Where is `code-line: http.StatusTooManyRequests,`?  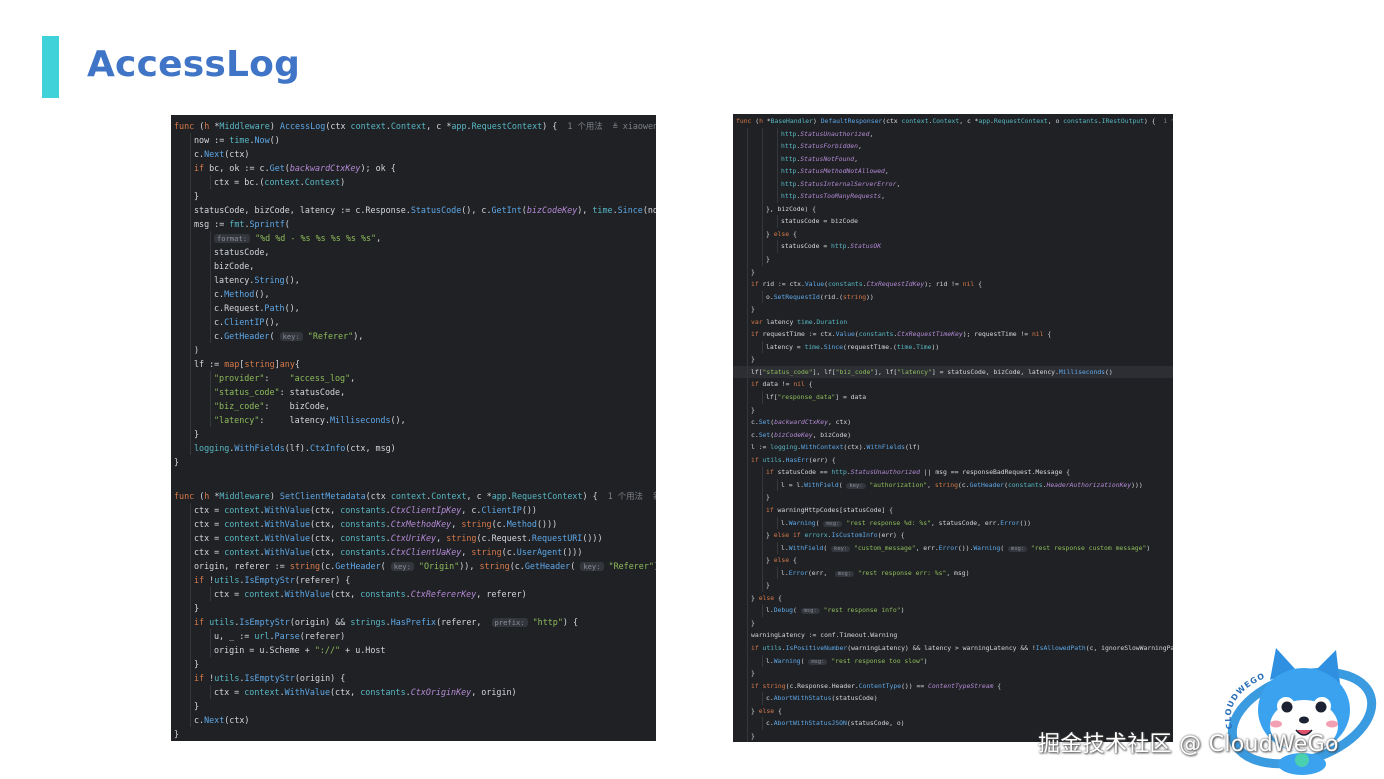 code-line: http.StatusTooManyRequests, is located at coordinates (953, 196).